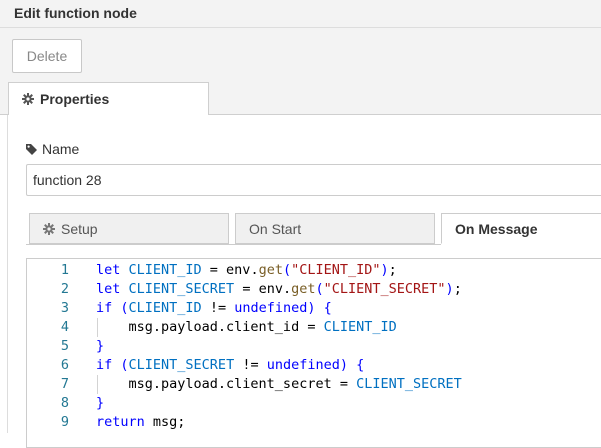 Image resolution: width=601 pixels, height=448 pixels. Describe the element at coordinates (64, 308) in the screenshot. I see `line-number: 3` at that location.